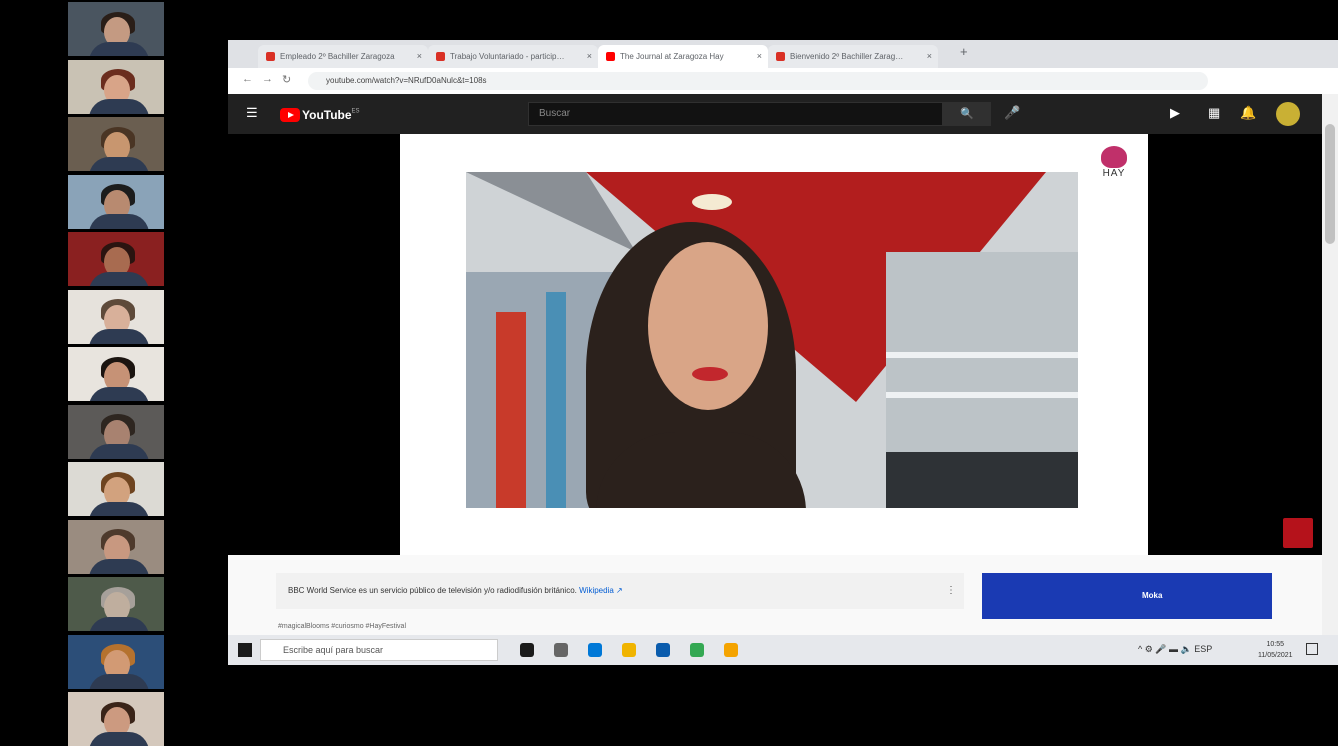 The image size is (1338, 746). Describe the element at coordinates (342, 626) in the screenshot. I see `hashtags: #magicalBlooms #curiosmo #HayFestival` at that location.